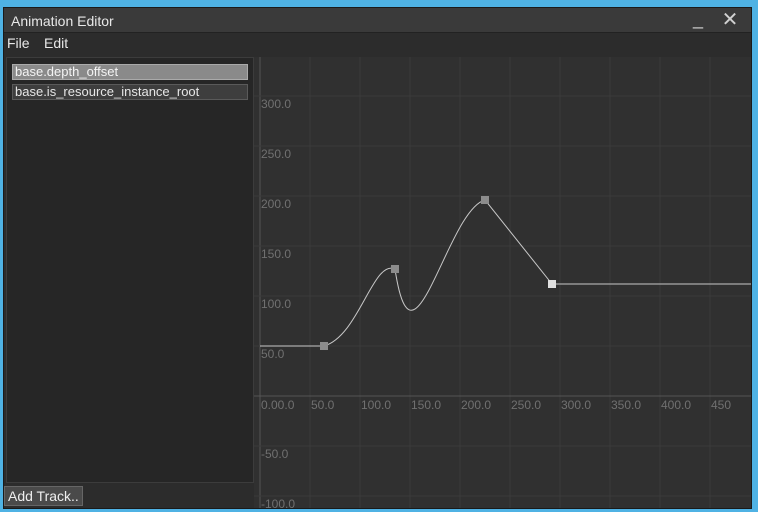  Describe the element at coordinates (278, 405) in the screenshot. I see `x-tick-label: 0.00.0` at that location.